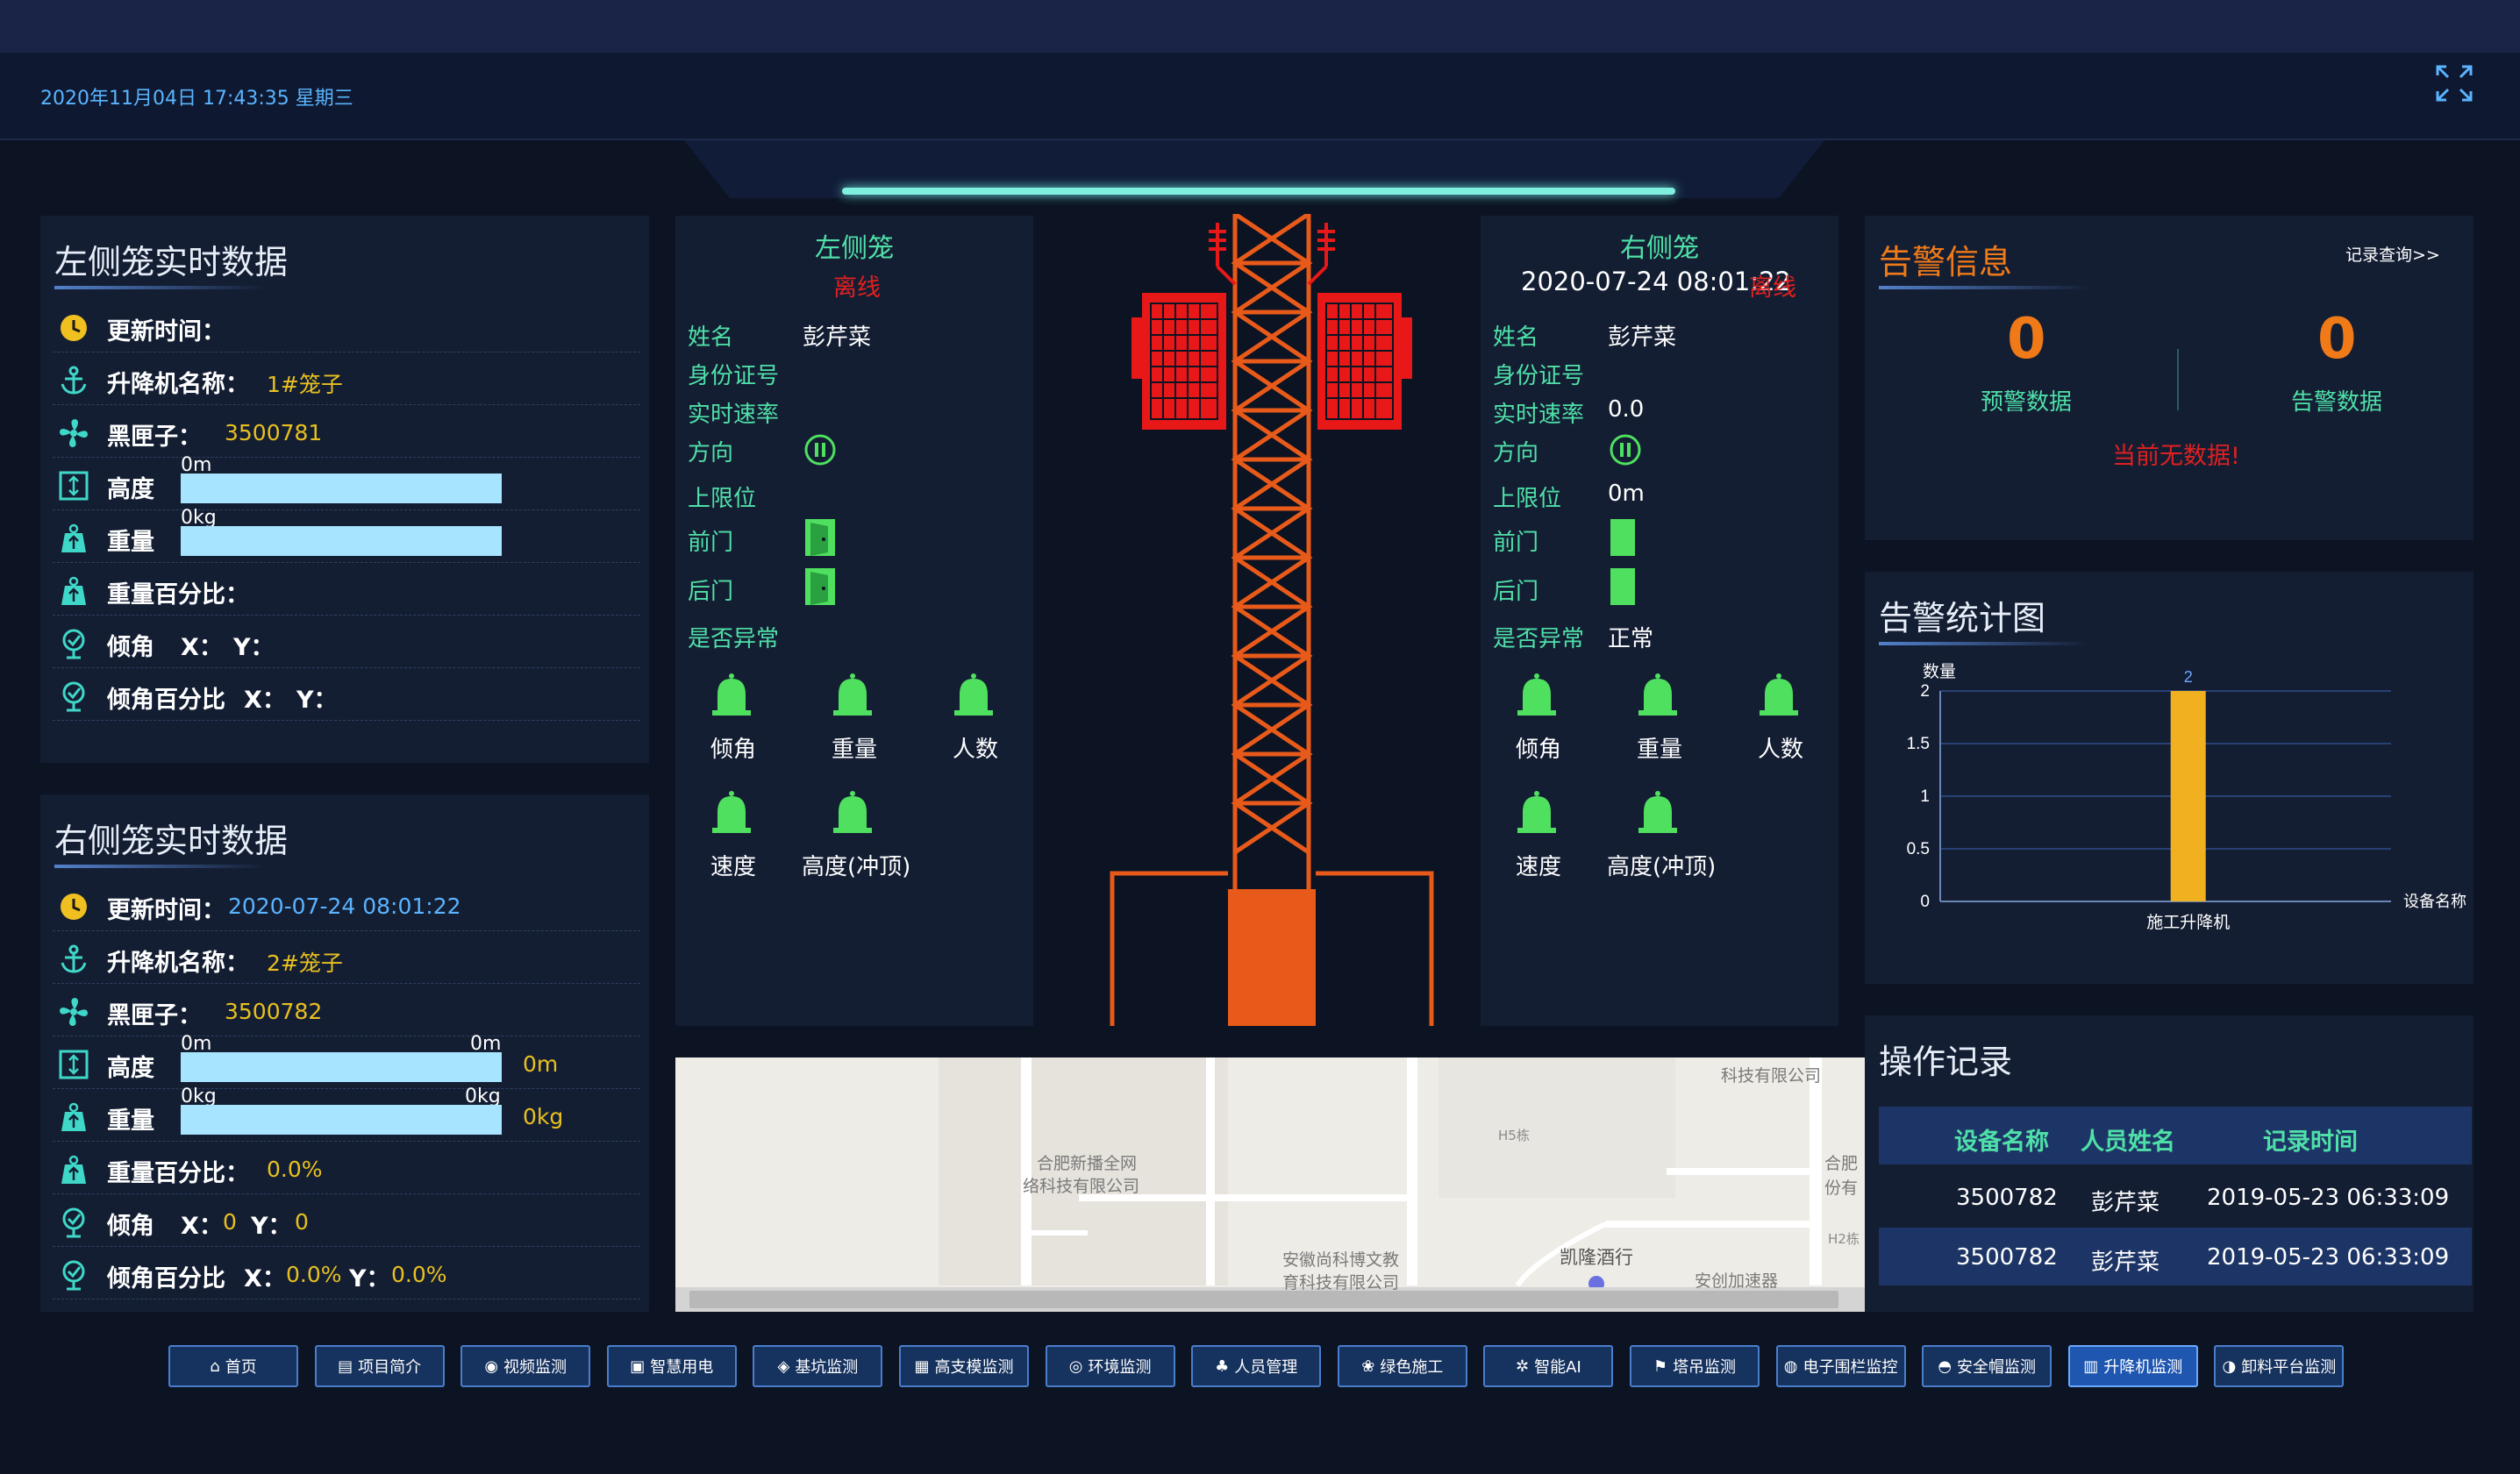  I want to click on height-value: 0m, so click(541, 1064).